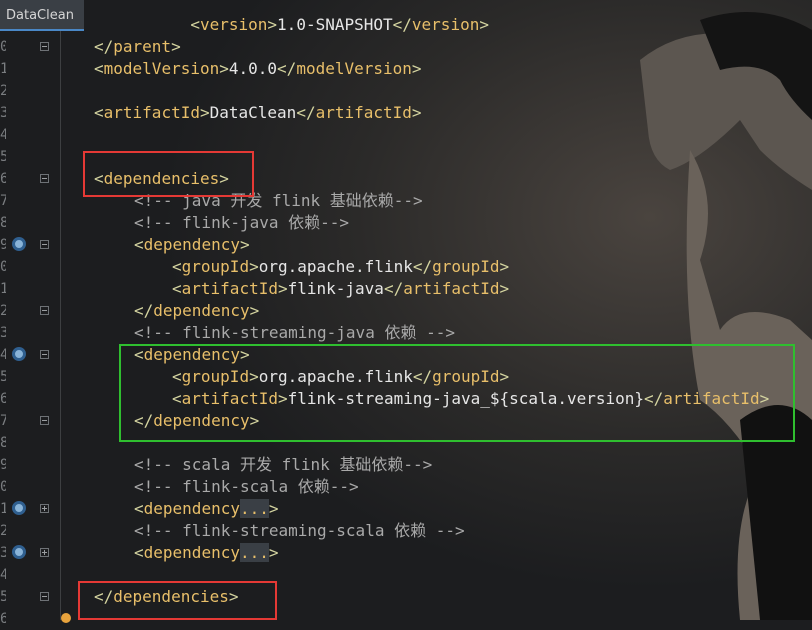 The height and width of the screenshot is (630, 812). Describe the element at coordinates (192, 244) in the screenshot. I see `code-line: <dependency>` at that location.